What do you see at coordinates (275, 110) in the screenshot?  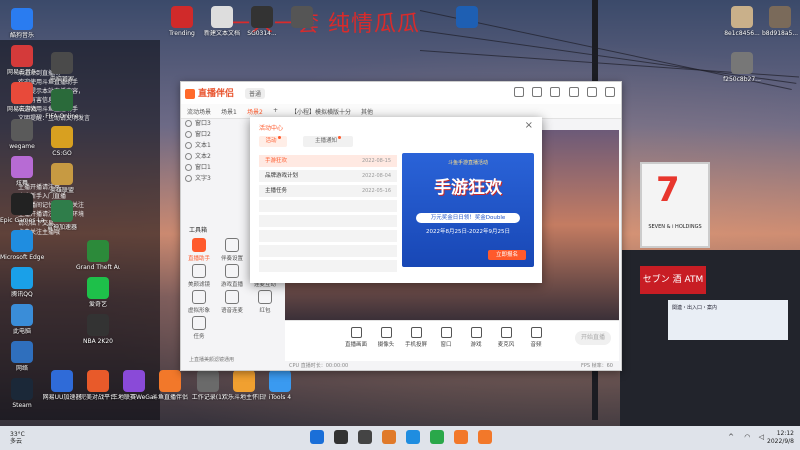 I see `scene-tab: +` at bounding box center [275, 110].